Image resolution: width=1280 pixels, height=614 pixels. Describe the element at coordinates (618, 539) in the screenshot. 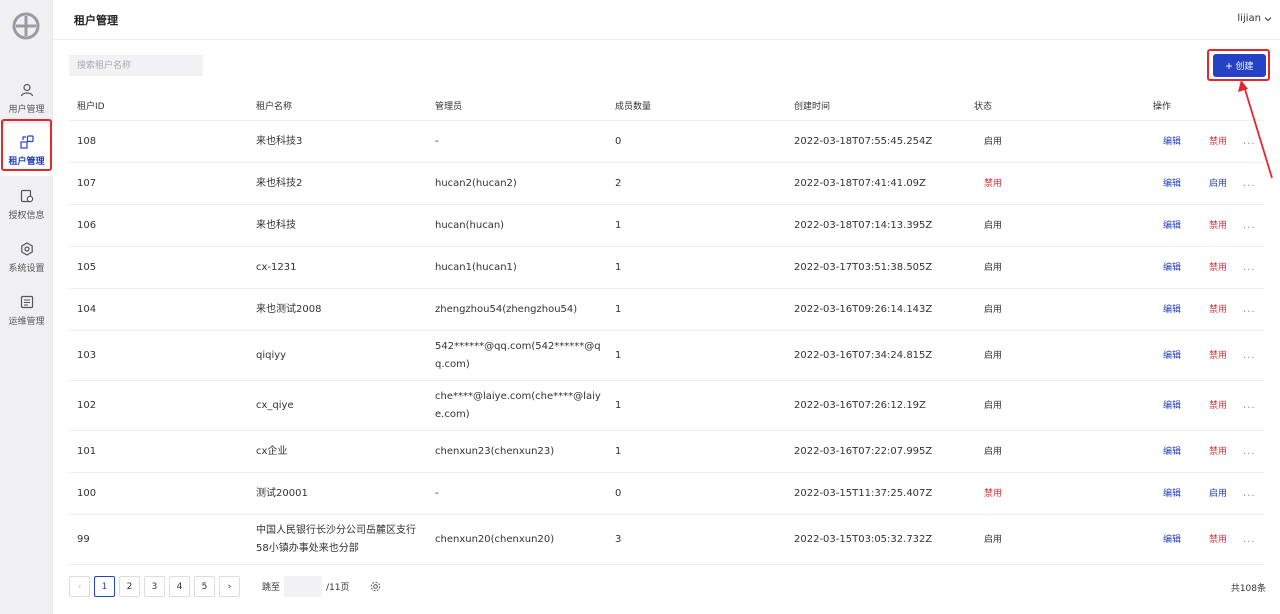

I see `member-count: 3` at that location.